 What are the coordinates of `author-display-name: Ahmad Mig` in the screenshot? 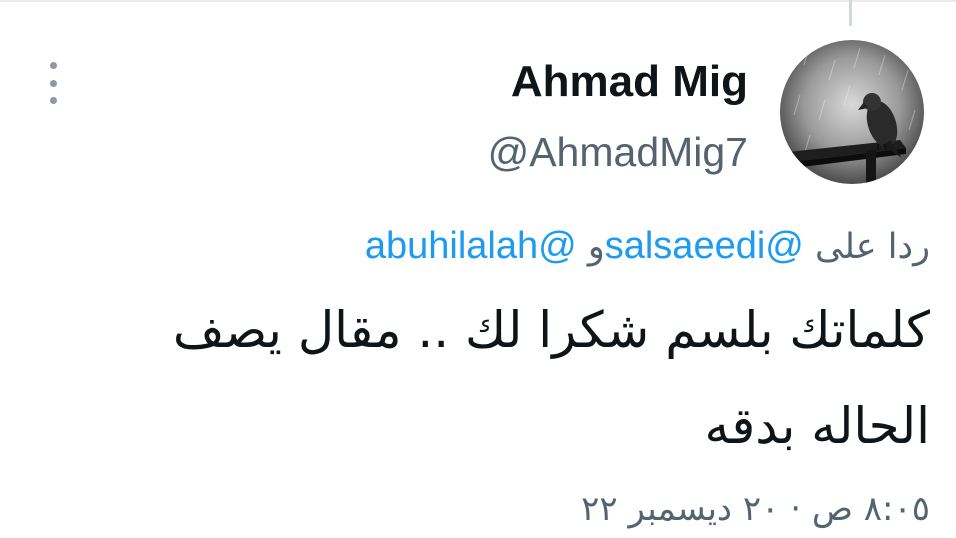 It's located at (629, 82).